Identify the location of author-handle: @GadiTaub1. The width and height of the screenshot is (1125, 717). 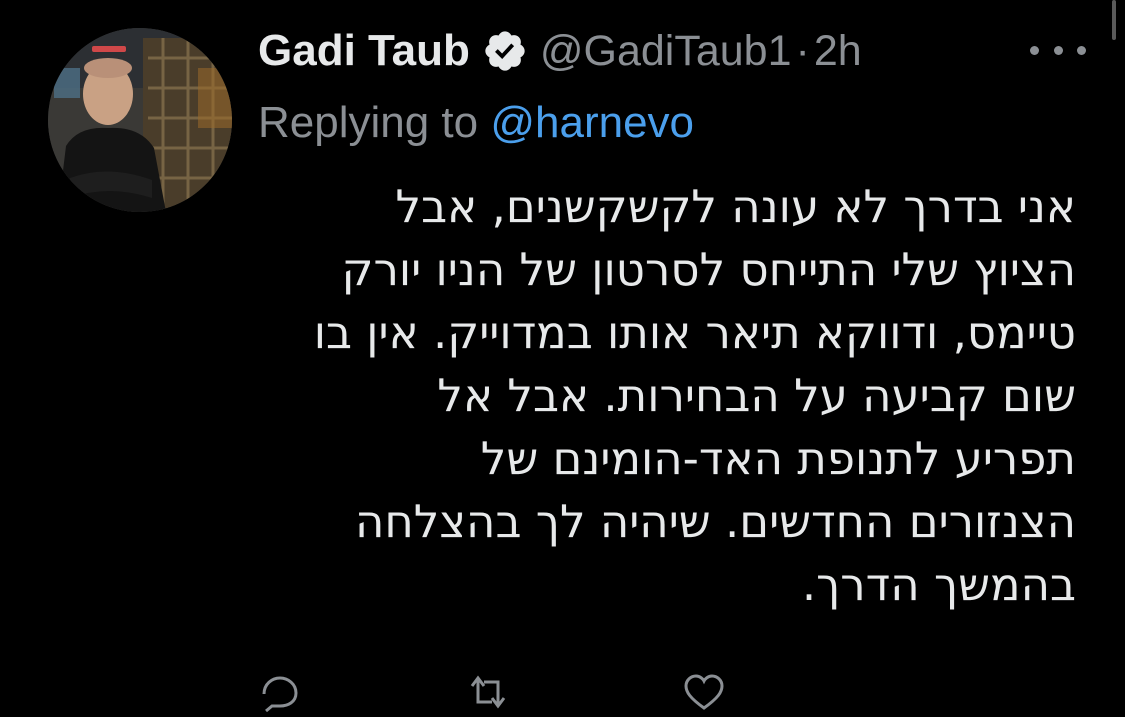
(666, 51).